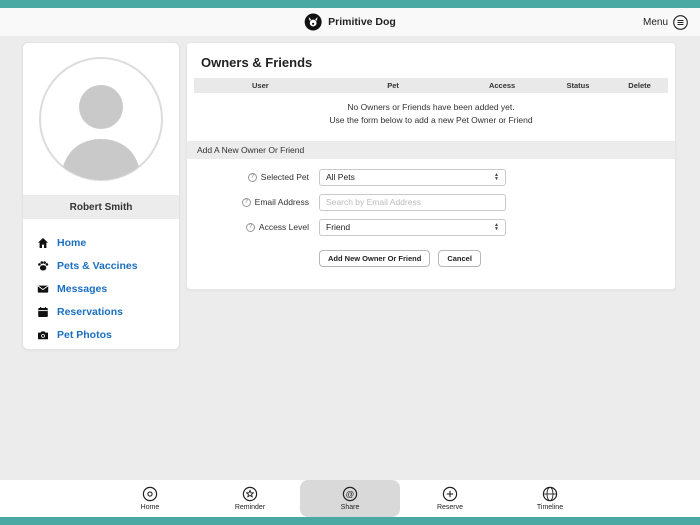  I want to click on sidebar-item-pet-photos: Pet Photos, so click(101, 334).